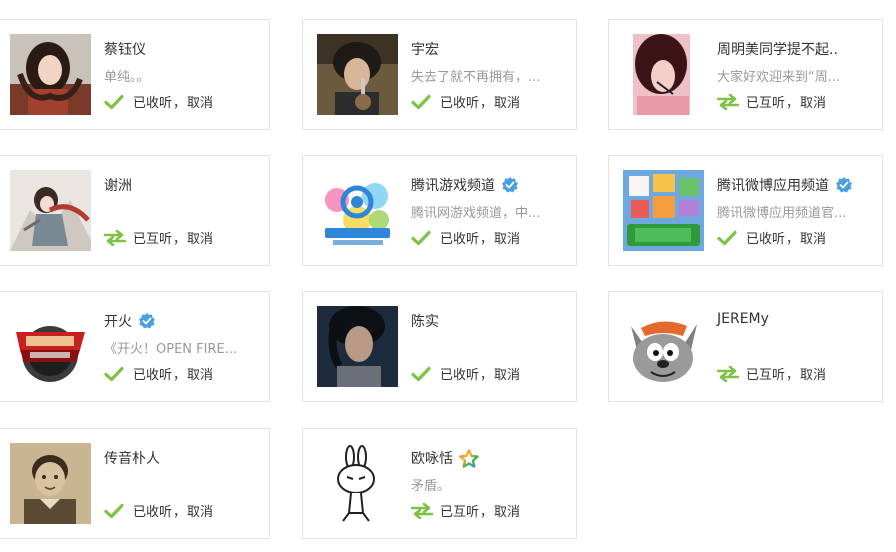 Image resolution: width=896 pixels, height=552 pixels. I want to click on user-name: 开火, so click(130, 321).